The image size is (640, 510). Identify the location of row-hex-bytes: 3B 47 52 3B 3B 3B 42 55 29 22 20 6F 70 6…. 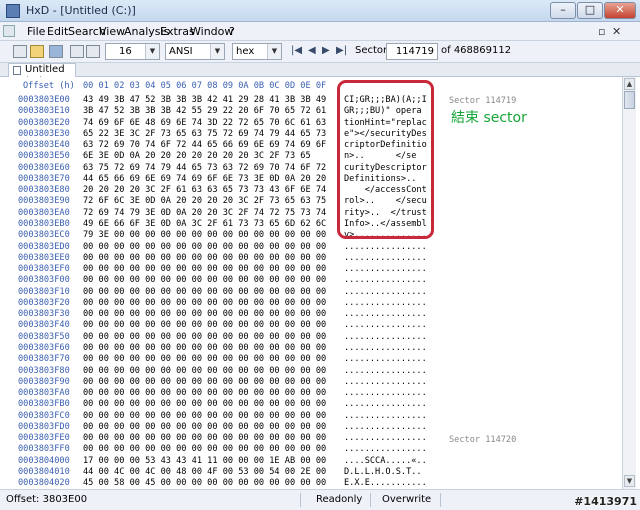
(204, 111).